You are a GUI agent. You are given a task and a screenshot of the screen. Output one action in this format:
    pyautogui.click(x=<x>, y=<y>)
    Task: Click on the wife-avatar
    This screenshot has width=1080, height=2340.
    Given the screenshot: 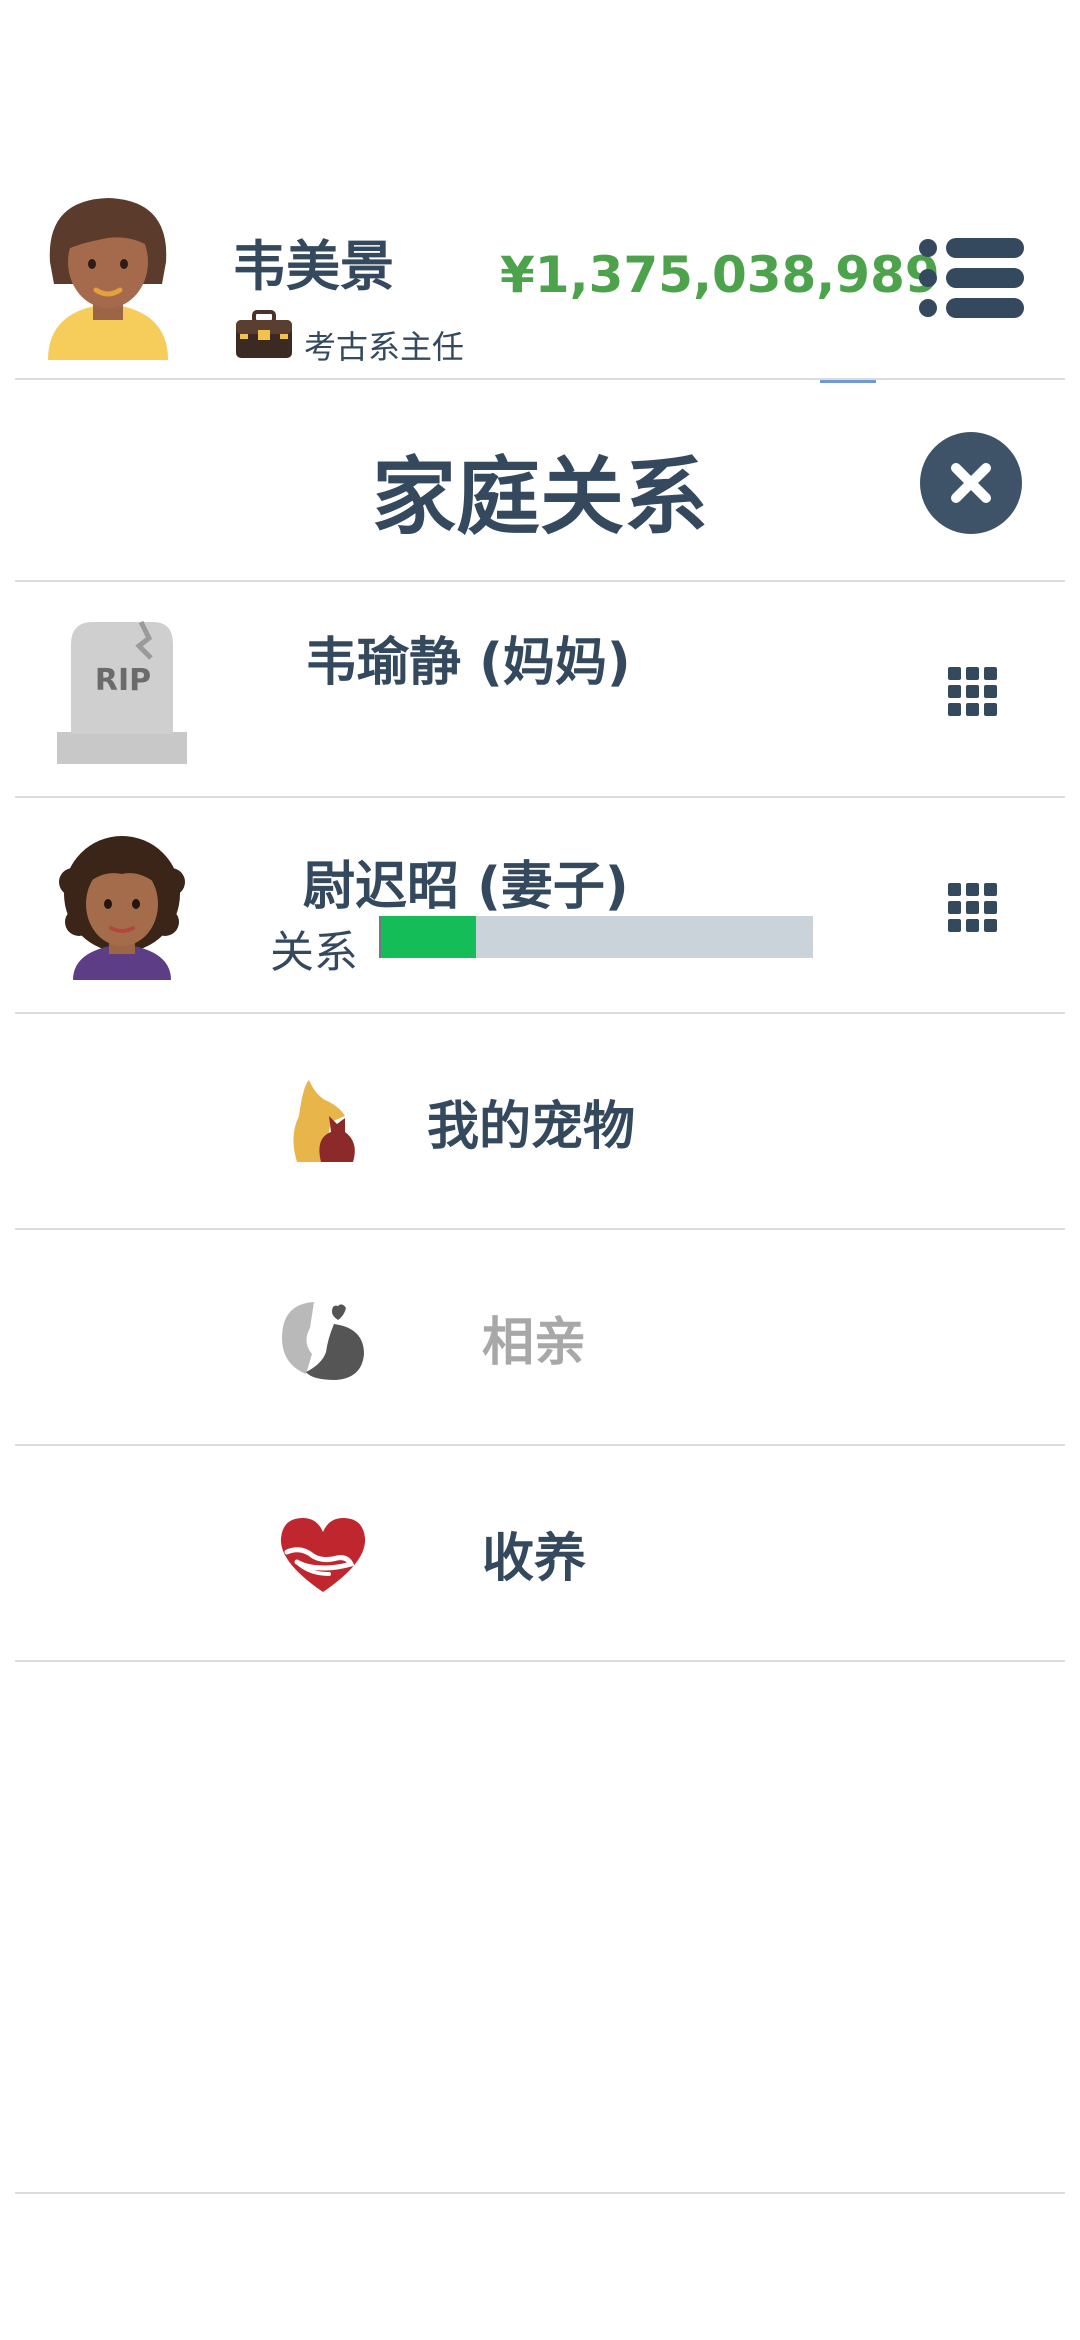 What is the action you would take?
    pyautogui.click(x=122, y=906)
    